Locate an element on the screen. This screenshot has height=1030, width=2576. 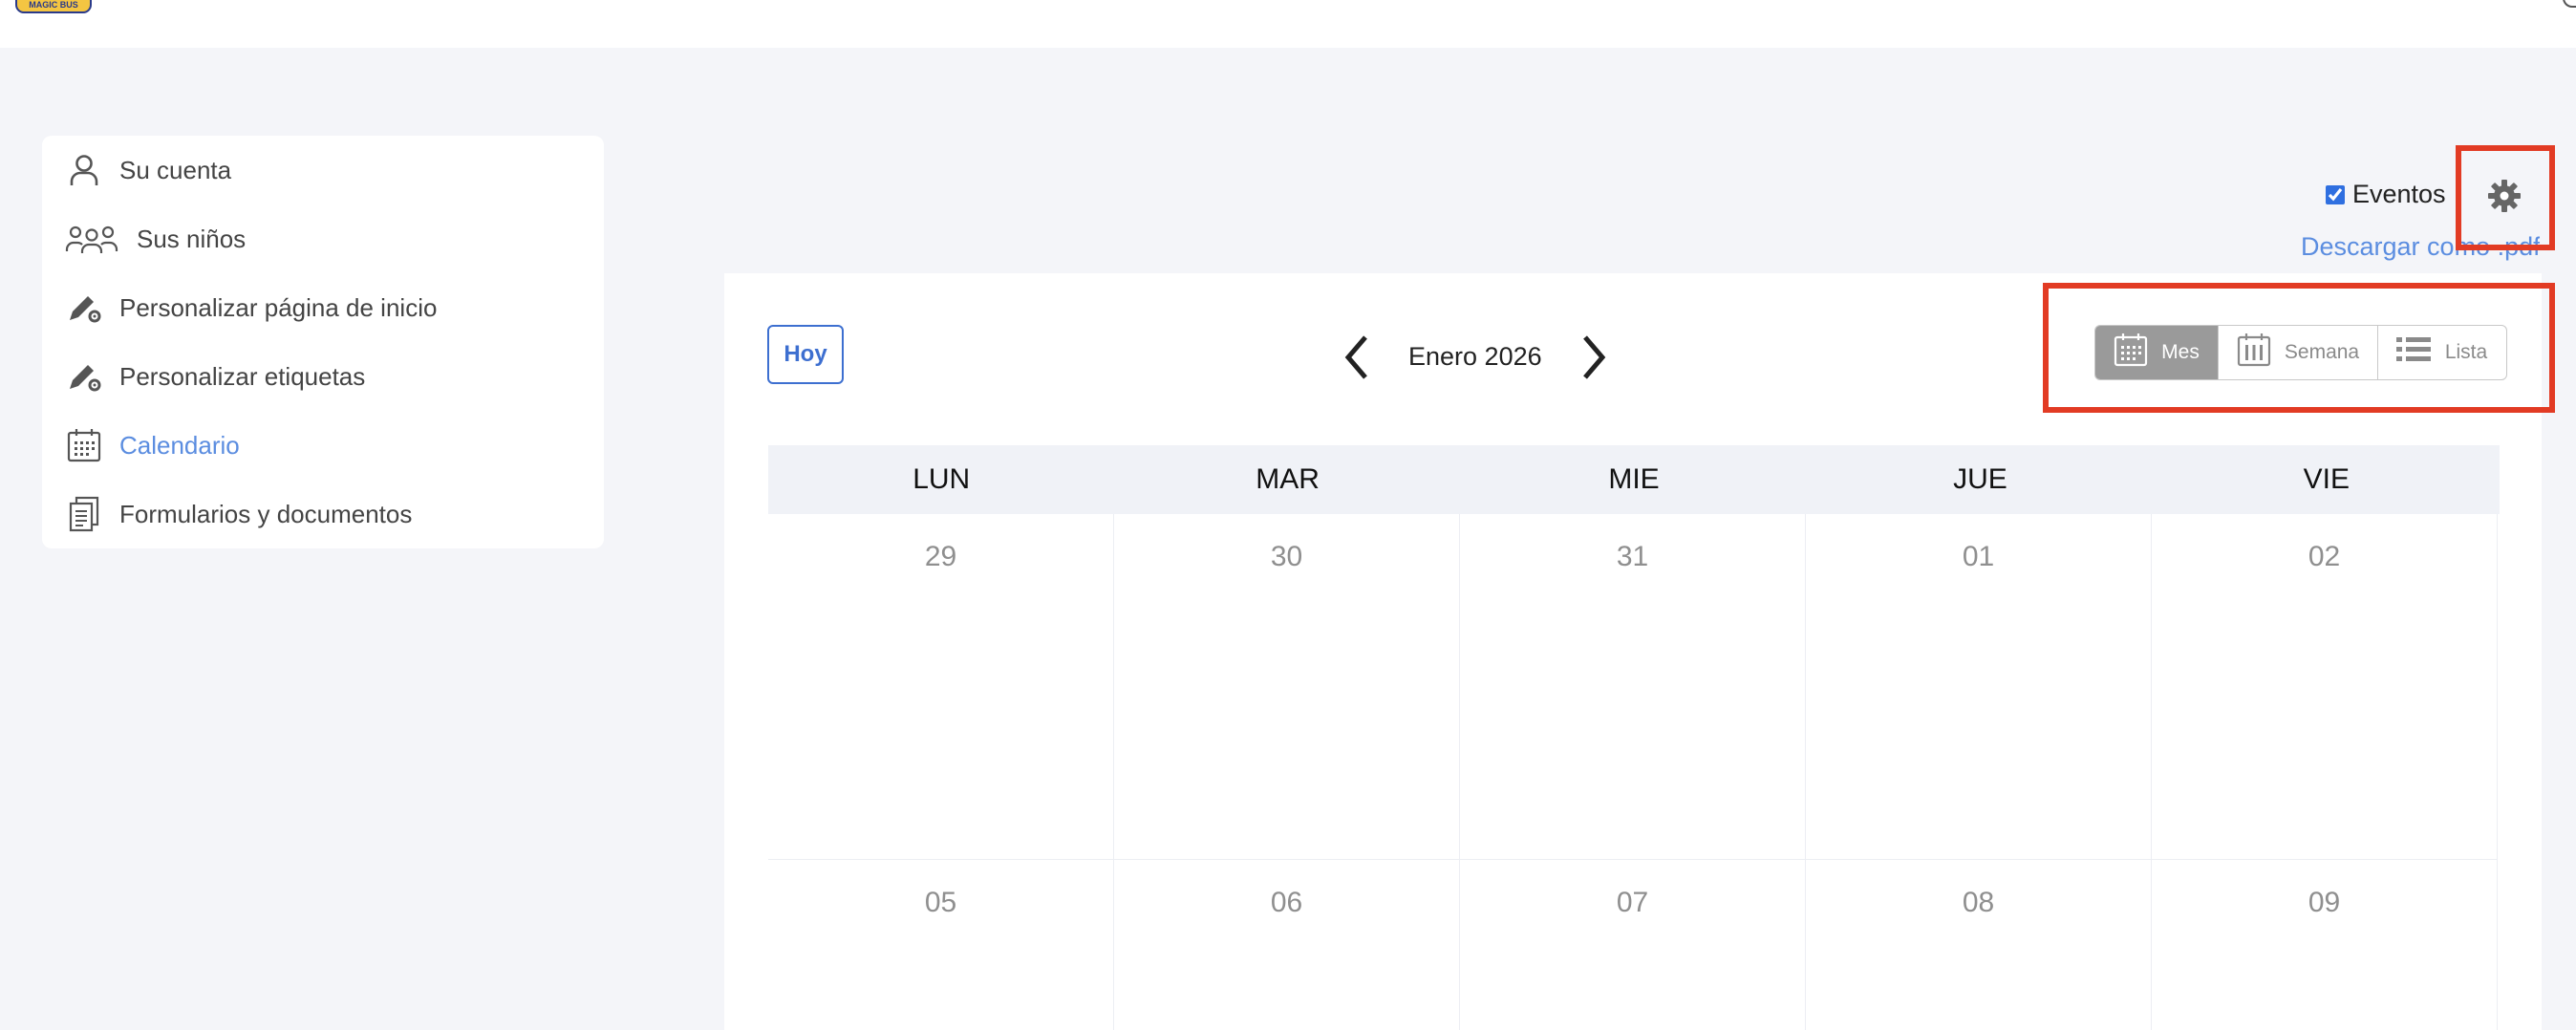
sidebar-item-label: Personalizar página de inicio is located at coordinates (278, 307).